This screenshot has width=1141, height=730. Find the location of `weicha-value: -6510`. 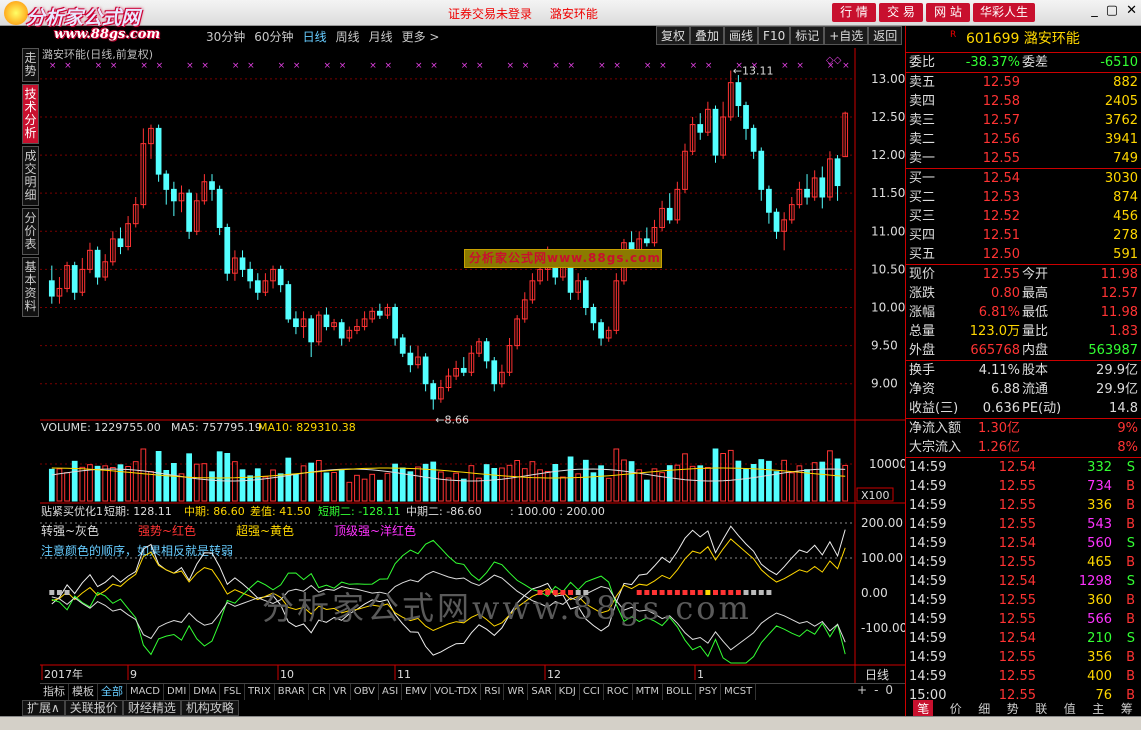

weicha-value: -6510 is located at coordinates (1119, 62).